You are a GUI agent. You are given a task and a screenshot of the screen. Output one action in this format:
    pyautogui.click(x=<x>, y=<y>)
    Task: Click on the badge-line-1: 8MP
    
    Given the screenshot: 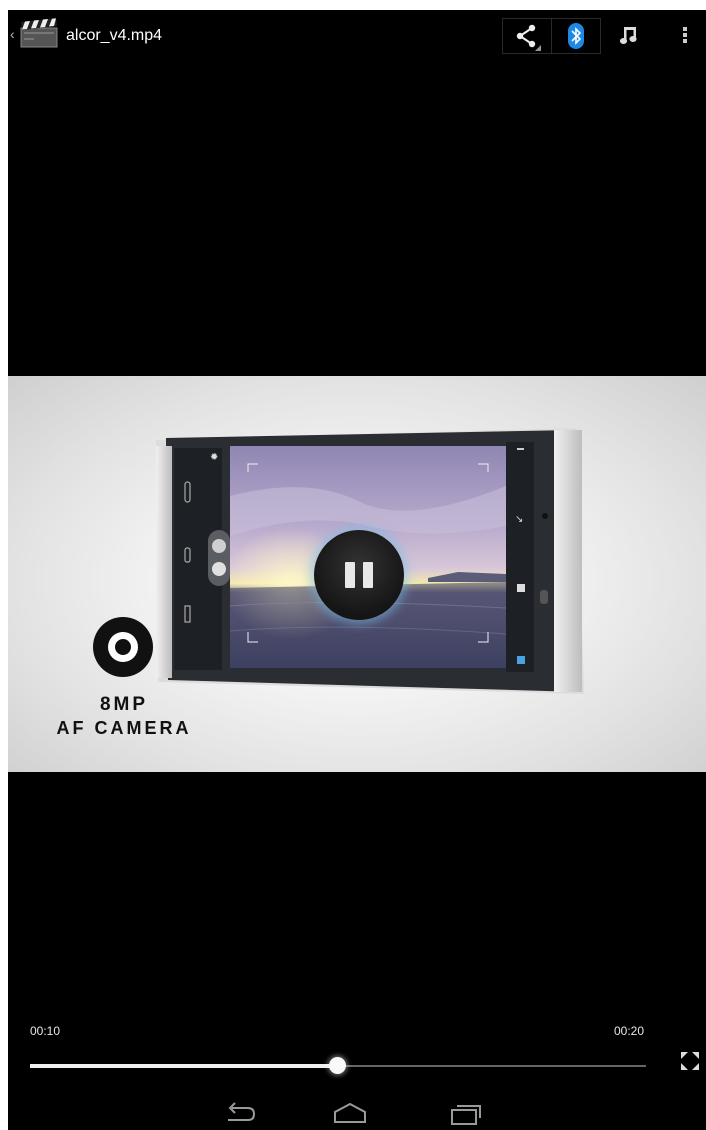 What is the action you would take?
    pyautogui.click(x=124, y=704)
    